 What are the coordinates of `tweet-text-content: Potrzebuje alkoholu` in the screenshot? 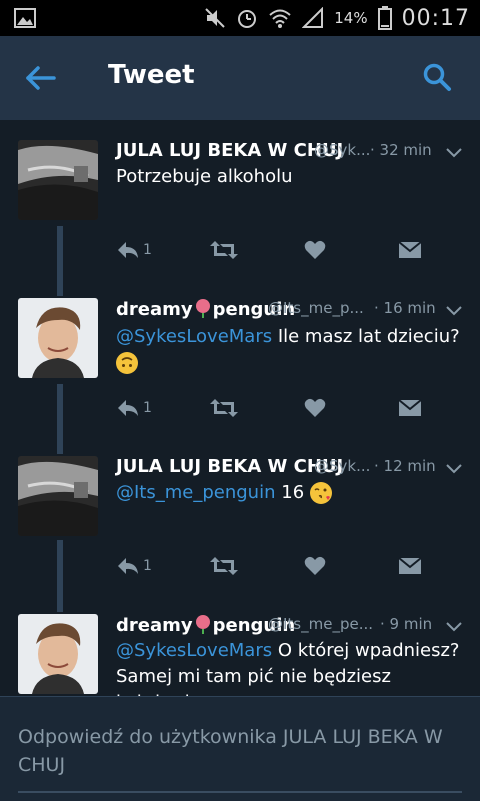 It's located at (204, 176).